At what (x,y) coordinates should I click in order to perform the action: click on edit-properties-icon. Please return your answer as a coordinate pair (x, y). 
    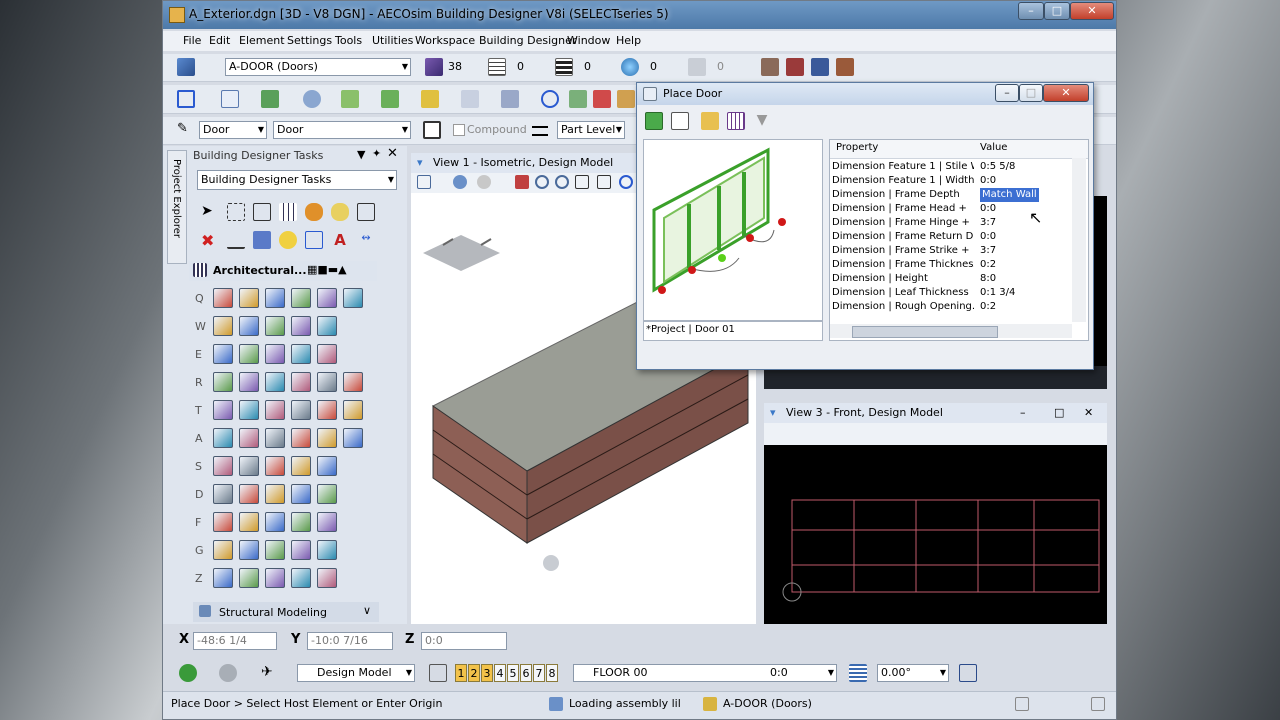
    Looking at the image, I should click on (710, 121).